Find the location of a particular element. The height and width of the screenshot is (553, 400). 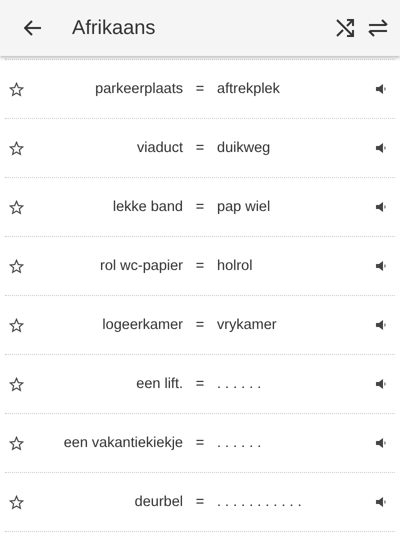

translation-text: duikweg is located at coordinates (244, 148).